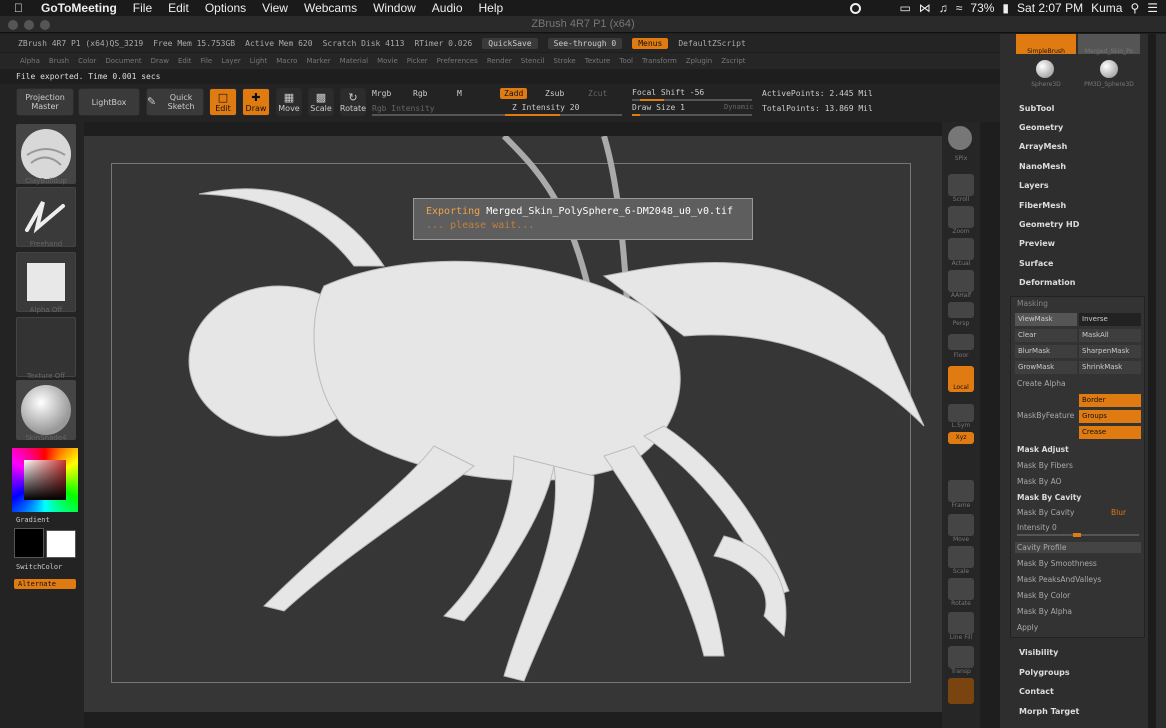 Image resolution: width=1166 pixels, height=728 pixels. I want to click on subpalette-deformation: Deformation, so click(1047, 282).